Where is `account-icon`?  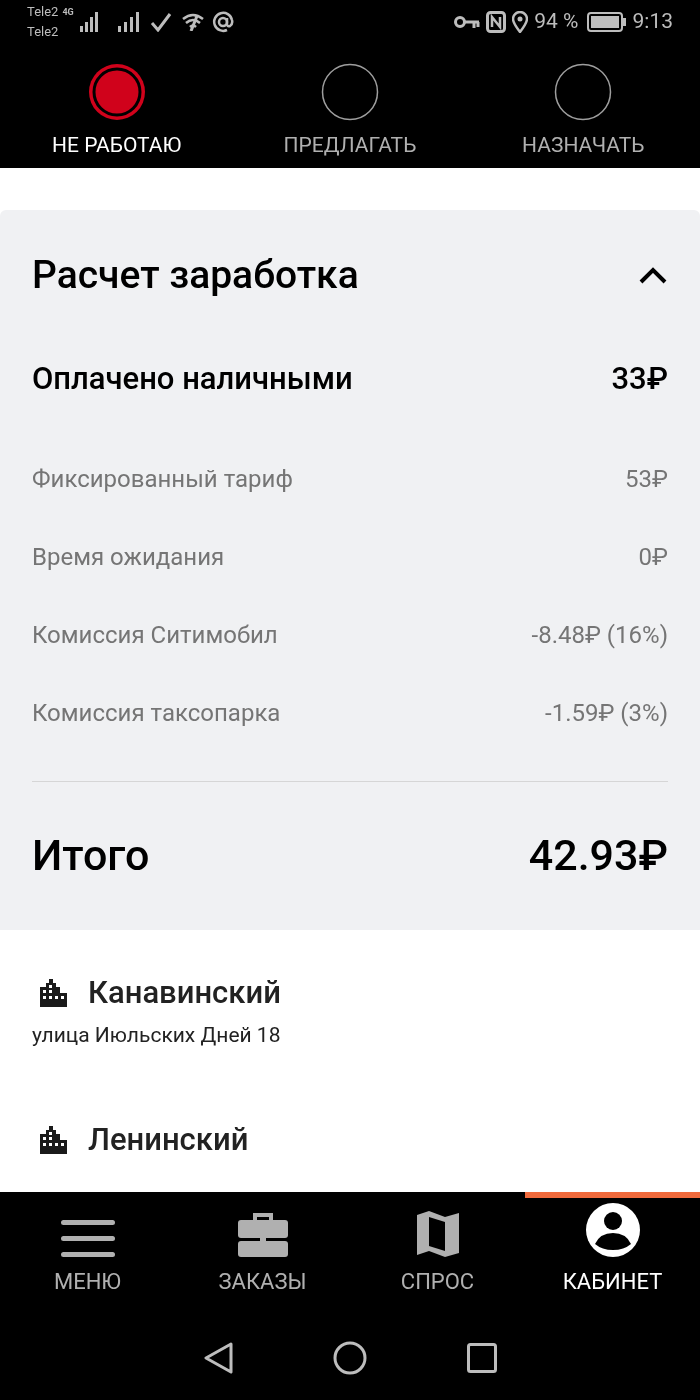
account-icon is located at coordinates (612, 1230).